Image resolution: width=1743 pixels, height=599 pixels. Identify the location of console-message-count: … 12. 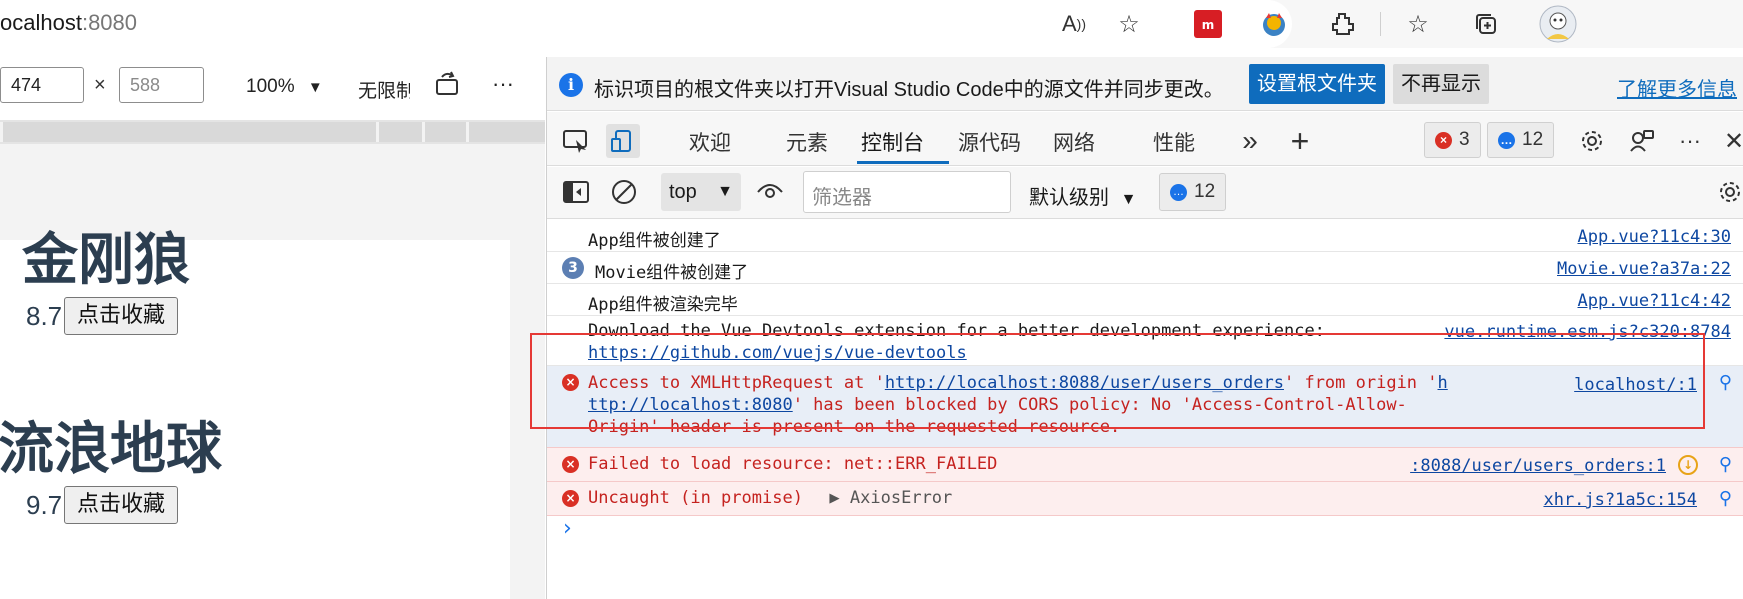
(1193, 192).